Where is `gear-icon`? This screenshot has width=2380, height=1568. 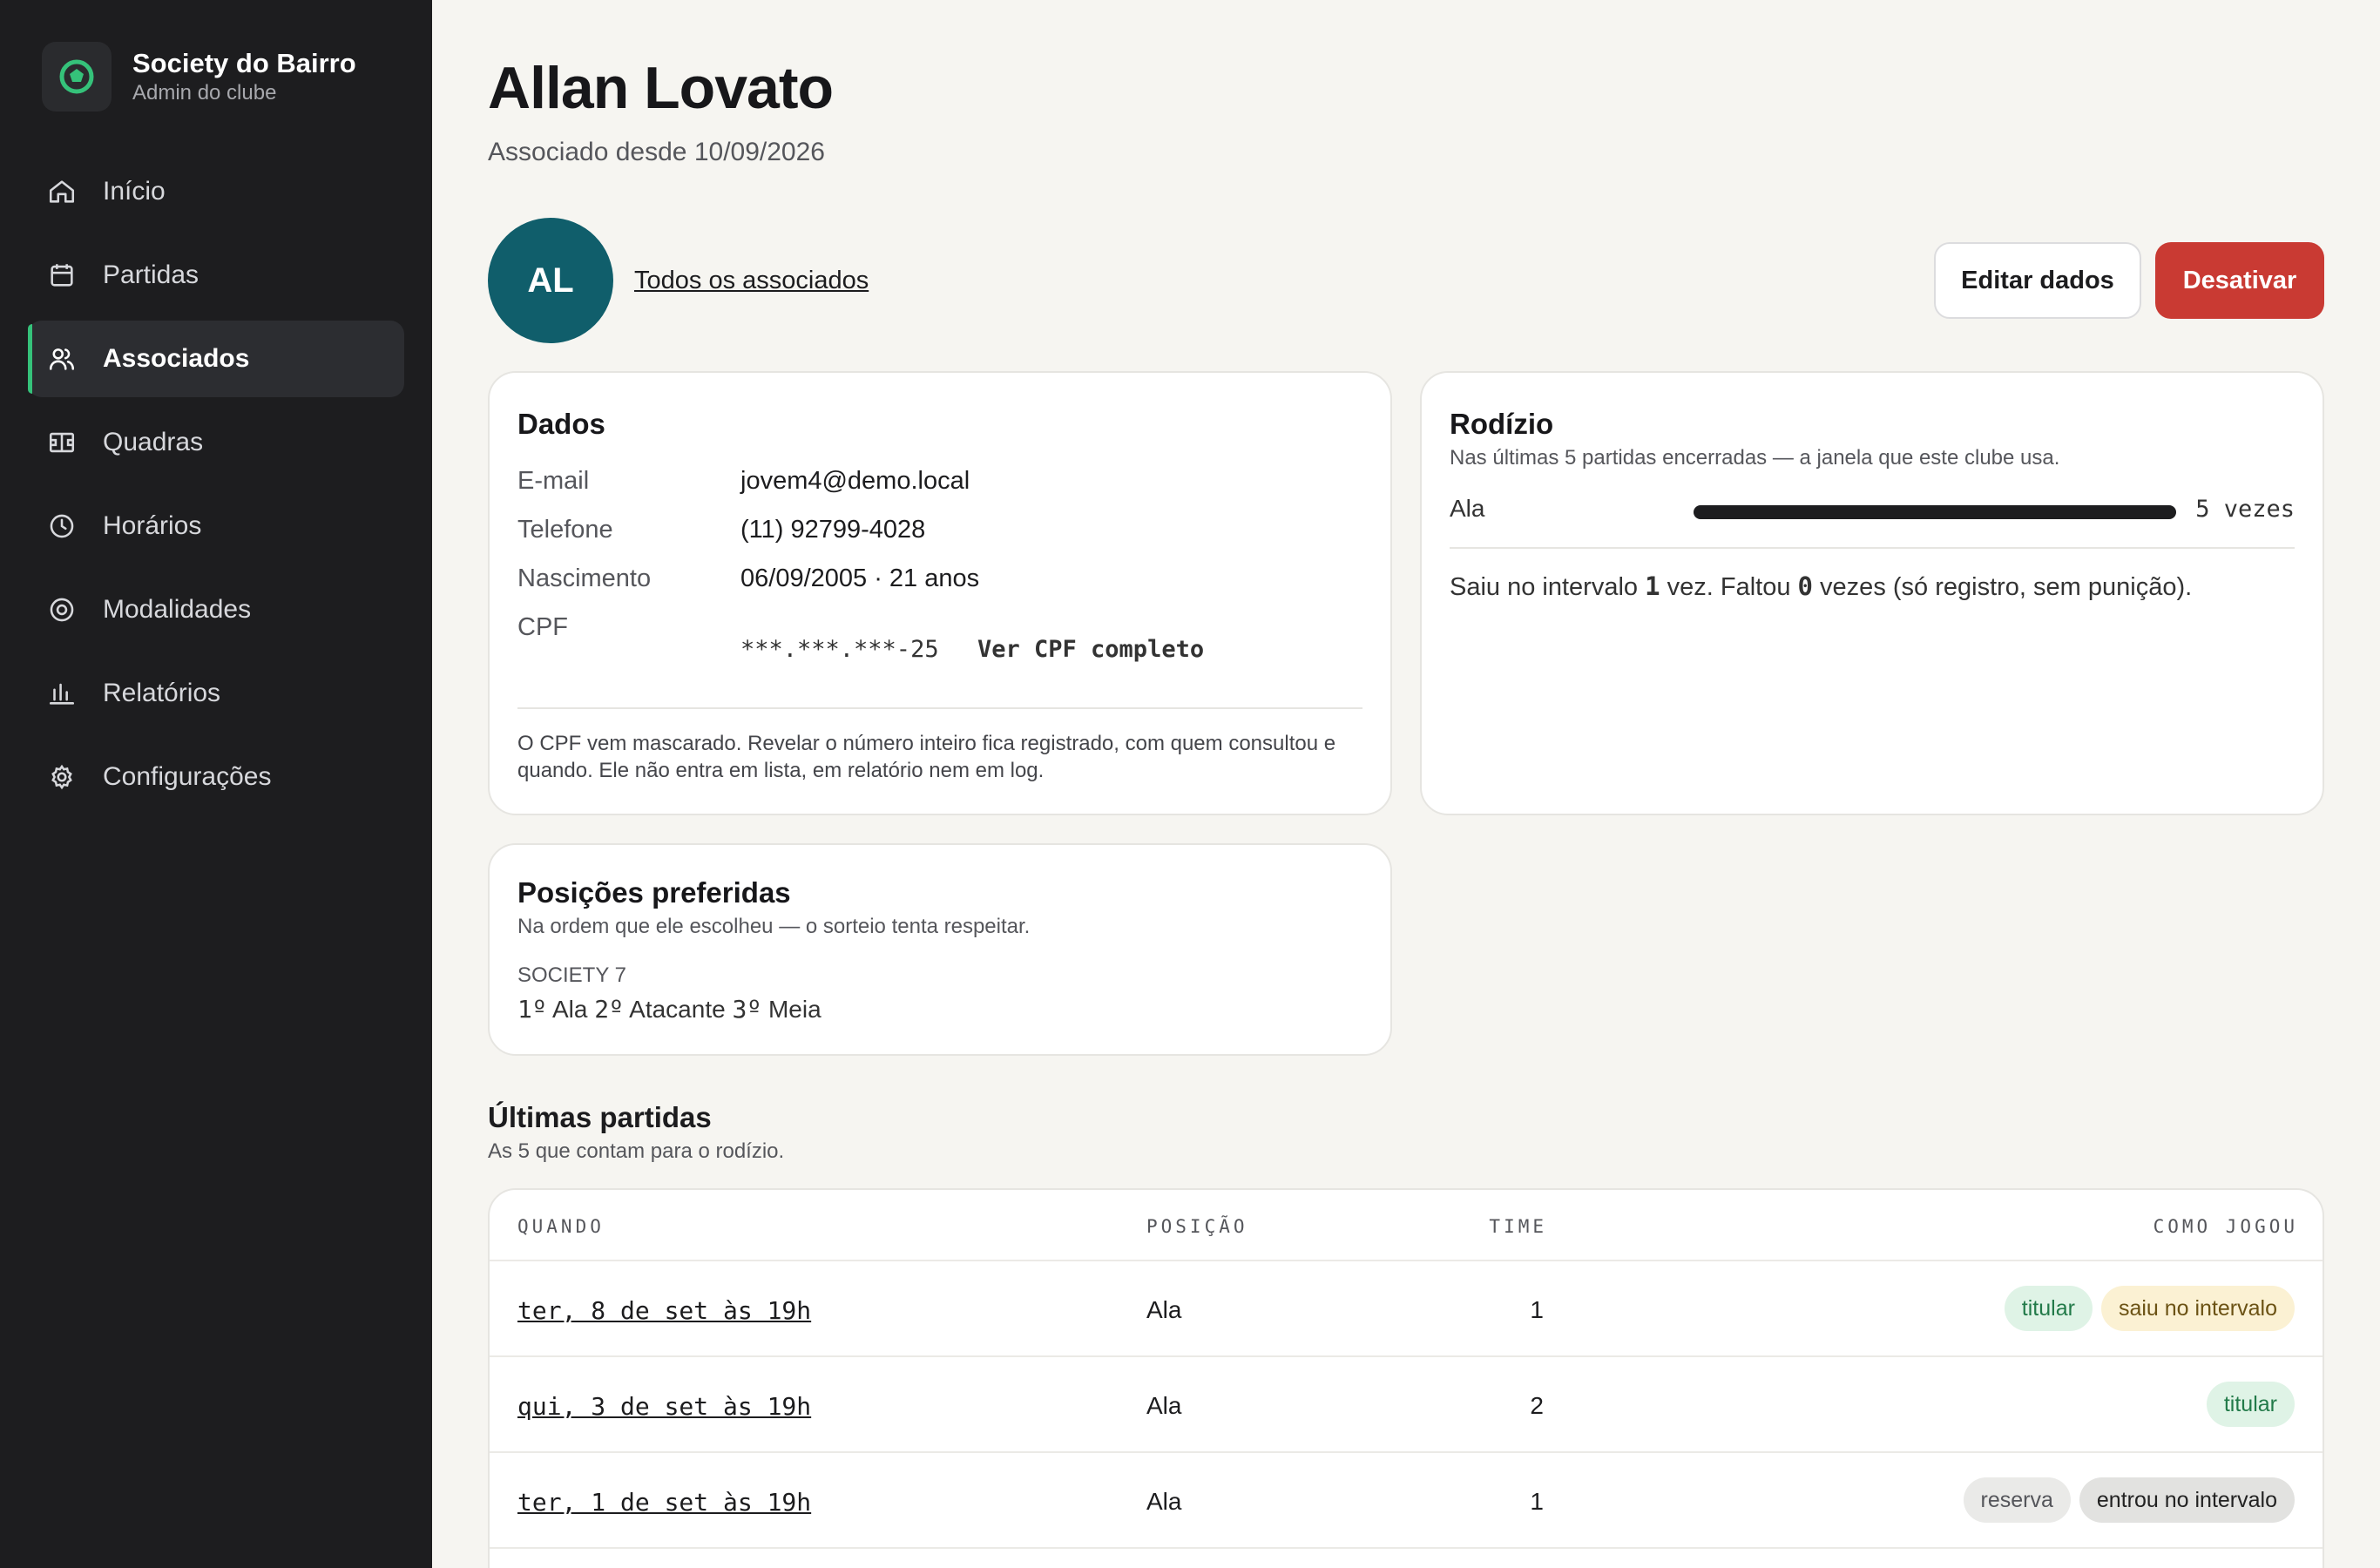 gear-icon is located at coordinates (61, 777).